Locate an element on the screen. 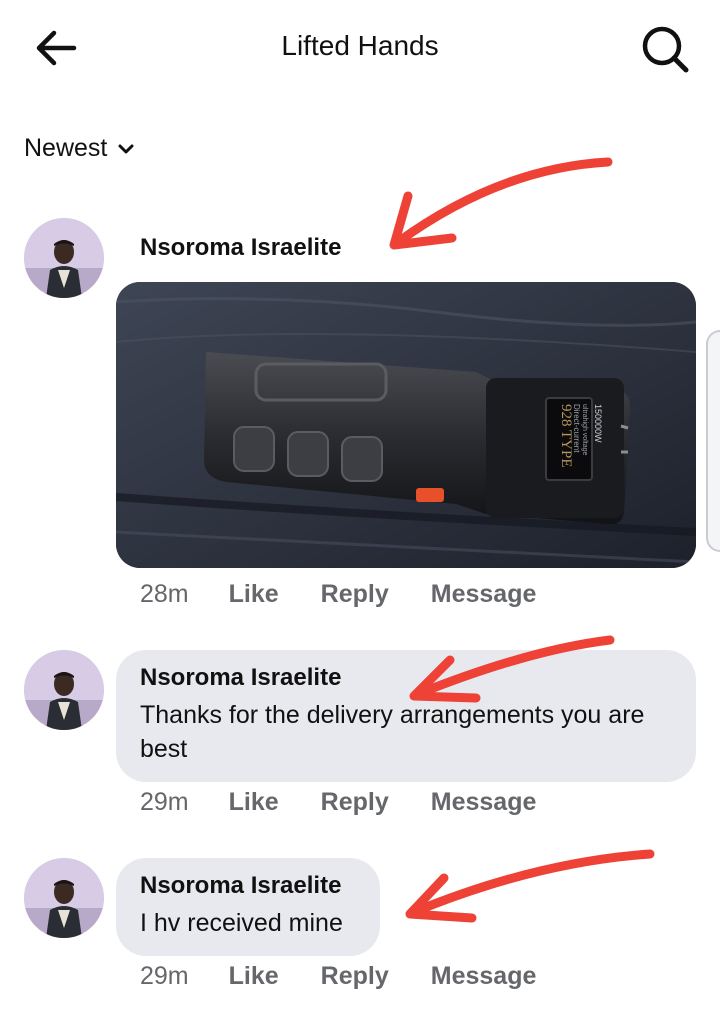  comment-bubble: Nsoroma Israelite I hv received mine is located at coordinates (248, 907).